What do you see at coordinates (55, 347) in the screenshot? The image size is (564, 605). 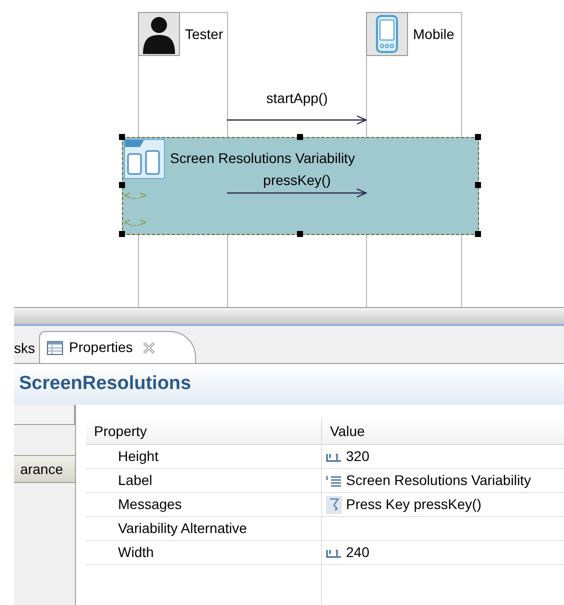 I see `table-icon` at bounding box center [55, 347].